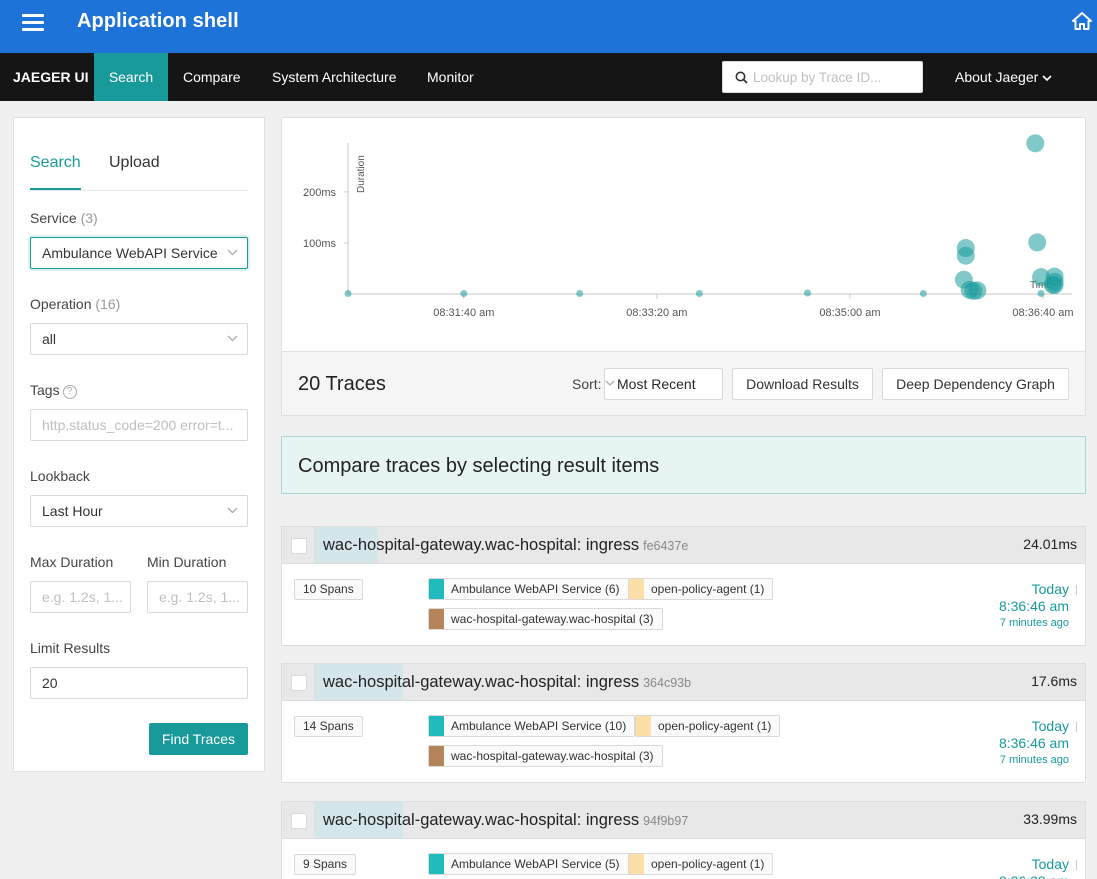 The image size is (1097, 879). I want to click on home-icon, so click(1082, 21).